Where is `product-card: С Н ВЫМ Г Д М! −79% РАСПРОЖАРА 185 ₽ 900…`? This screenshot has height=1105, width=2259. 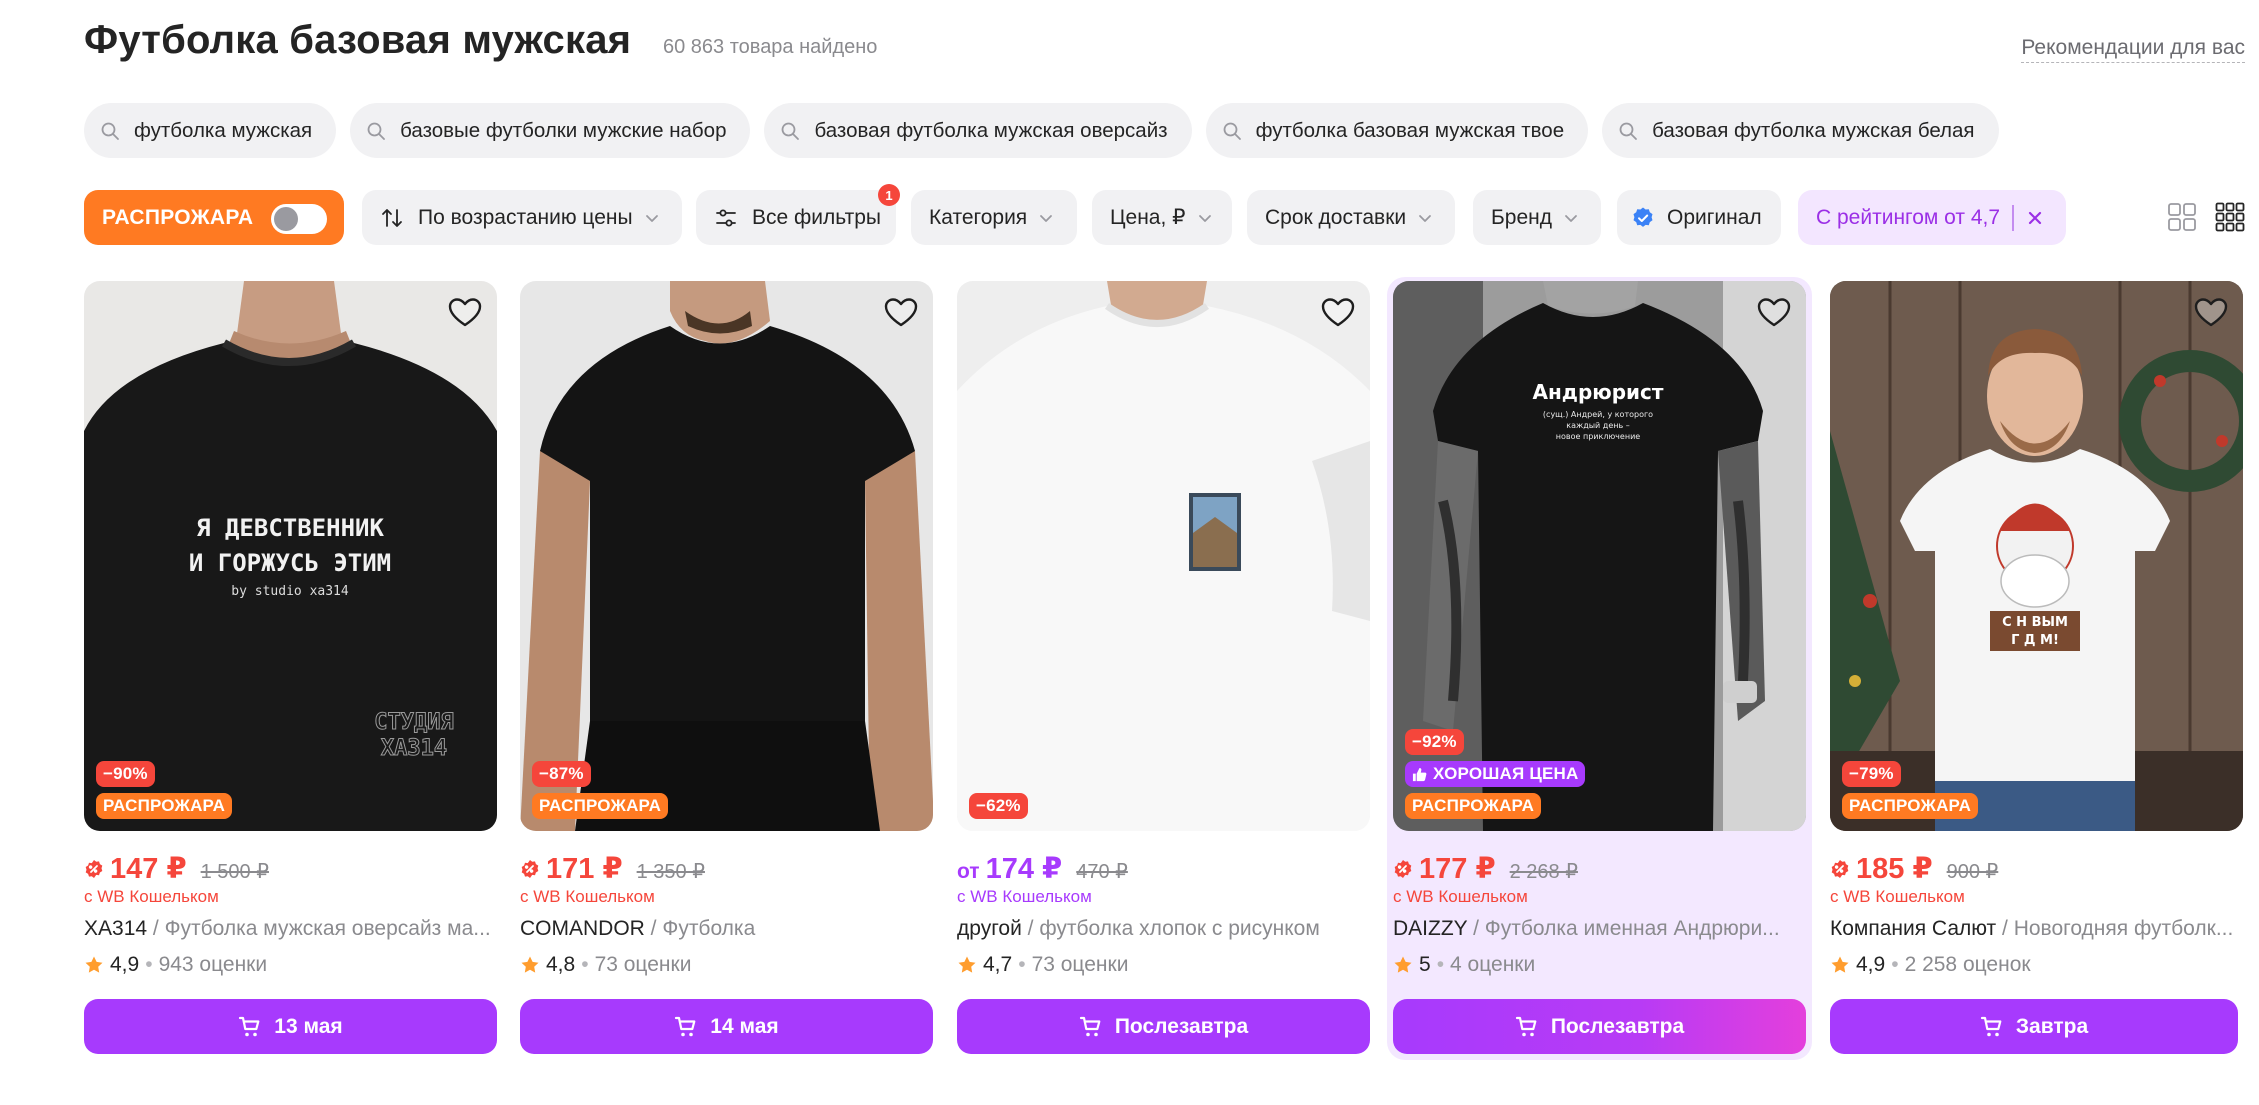
product-card: С Н ВЫМ Г Д М! −79% РАСПРОЖАРА 185 ₽ 900… is located at coordinates (2036, 668).